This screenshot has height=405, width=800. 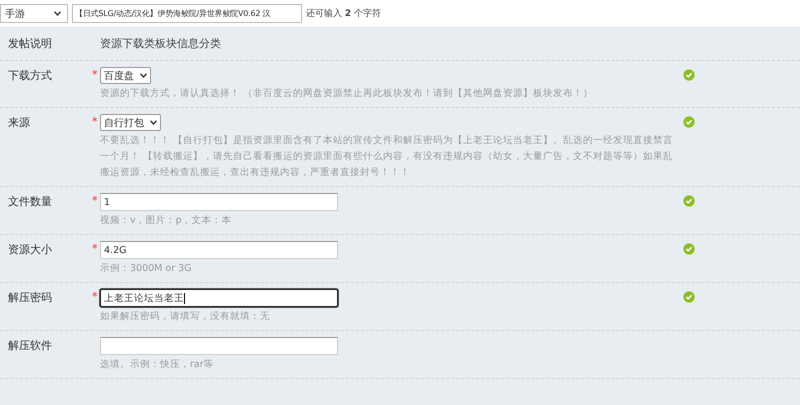 I want to click on remaining-characters-hint: 还可输入 2 个字符, so click(x=344, y=14).